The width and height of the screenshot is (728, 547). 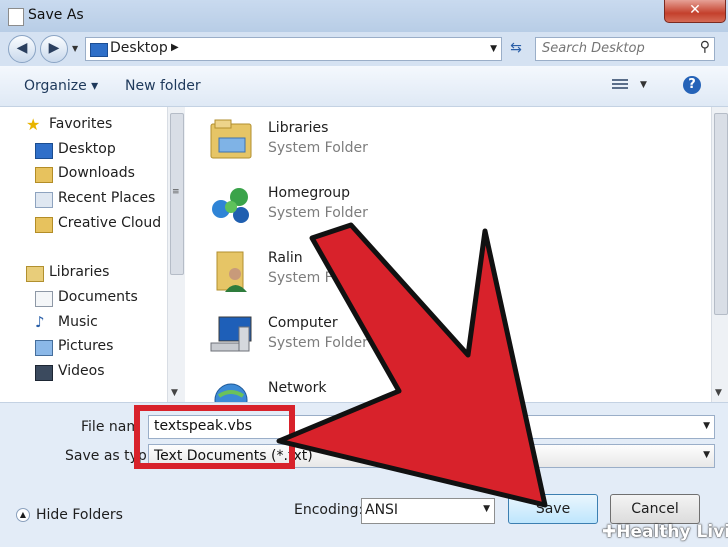 I want to click on recent-places-icon, so click(x=44, y=200).